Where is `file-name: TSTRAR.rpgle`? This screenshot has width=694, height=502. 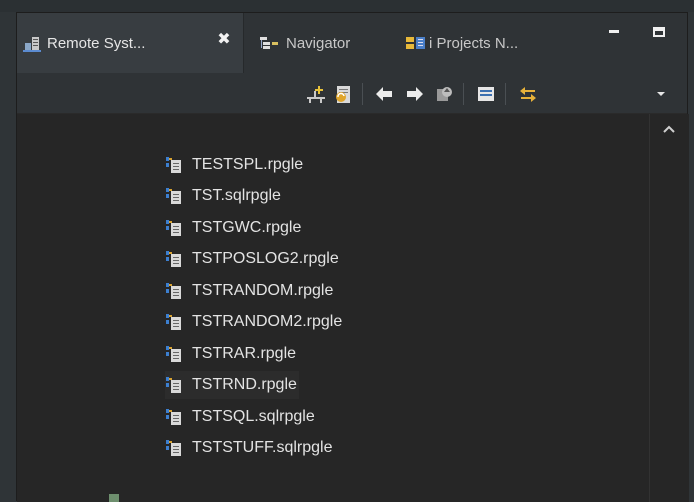 file-name: TSTRAR.rpgle is located at coordinates (244, 353).